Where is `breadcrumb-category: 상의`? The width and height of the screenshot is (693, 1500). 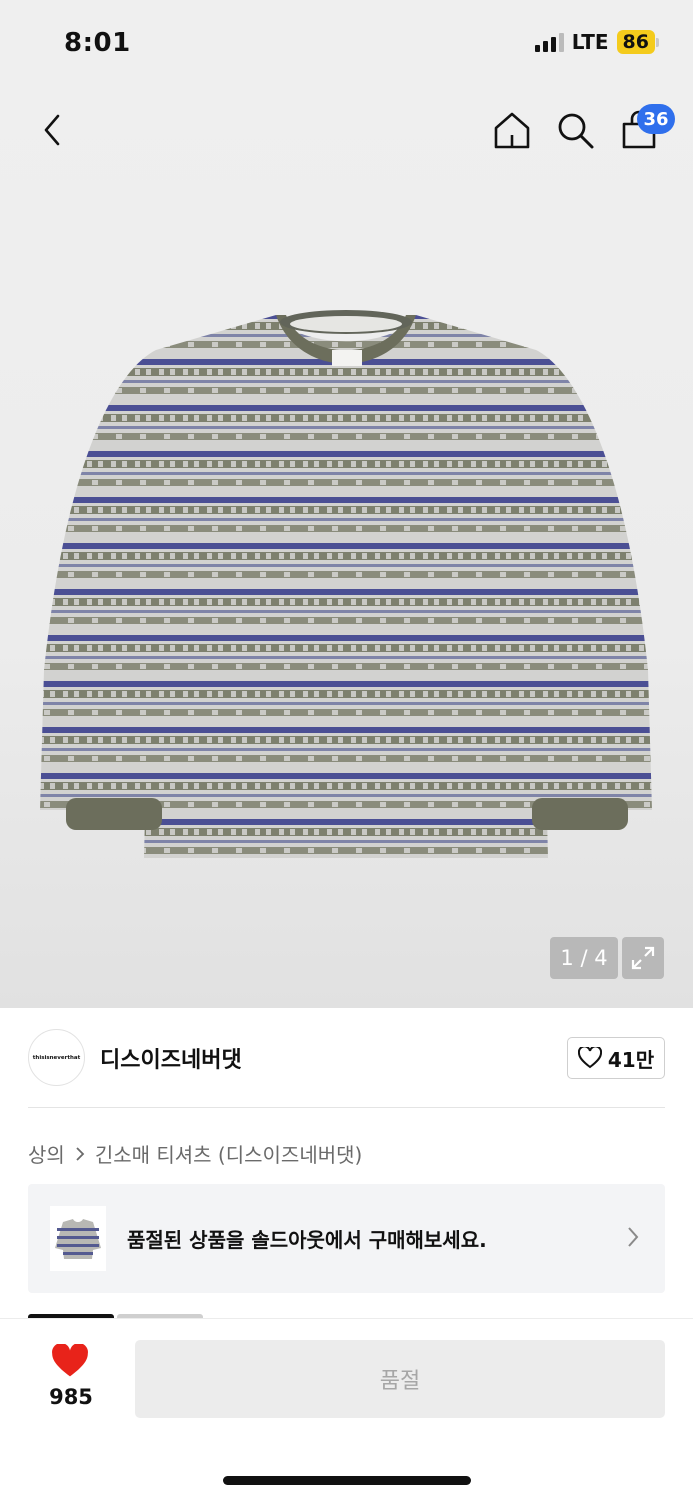
breadcrumb-category: 상의 is located at coordinates (46, 1153).